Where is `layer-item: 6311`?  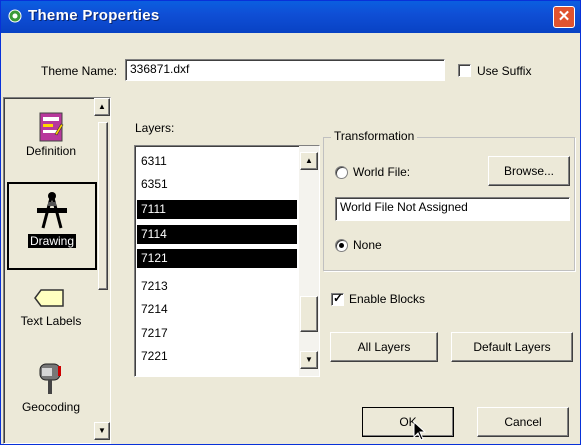
layer-item: 6311 is located at coordinates (217, 161).